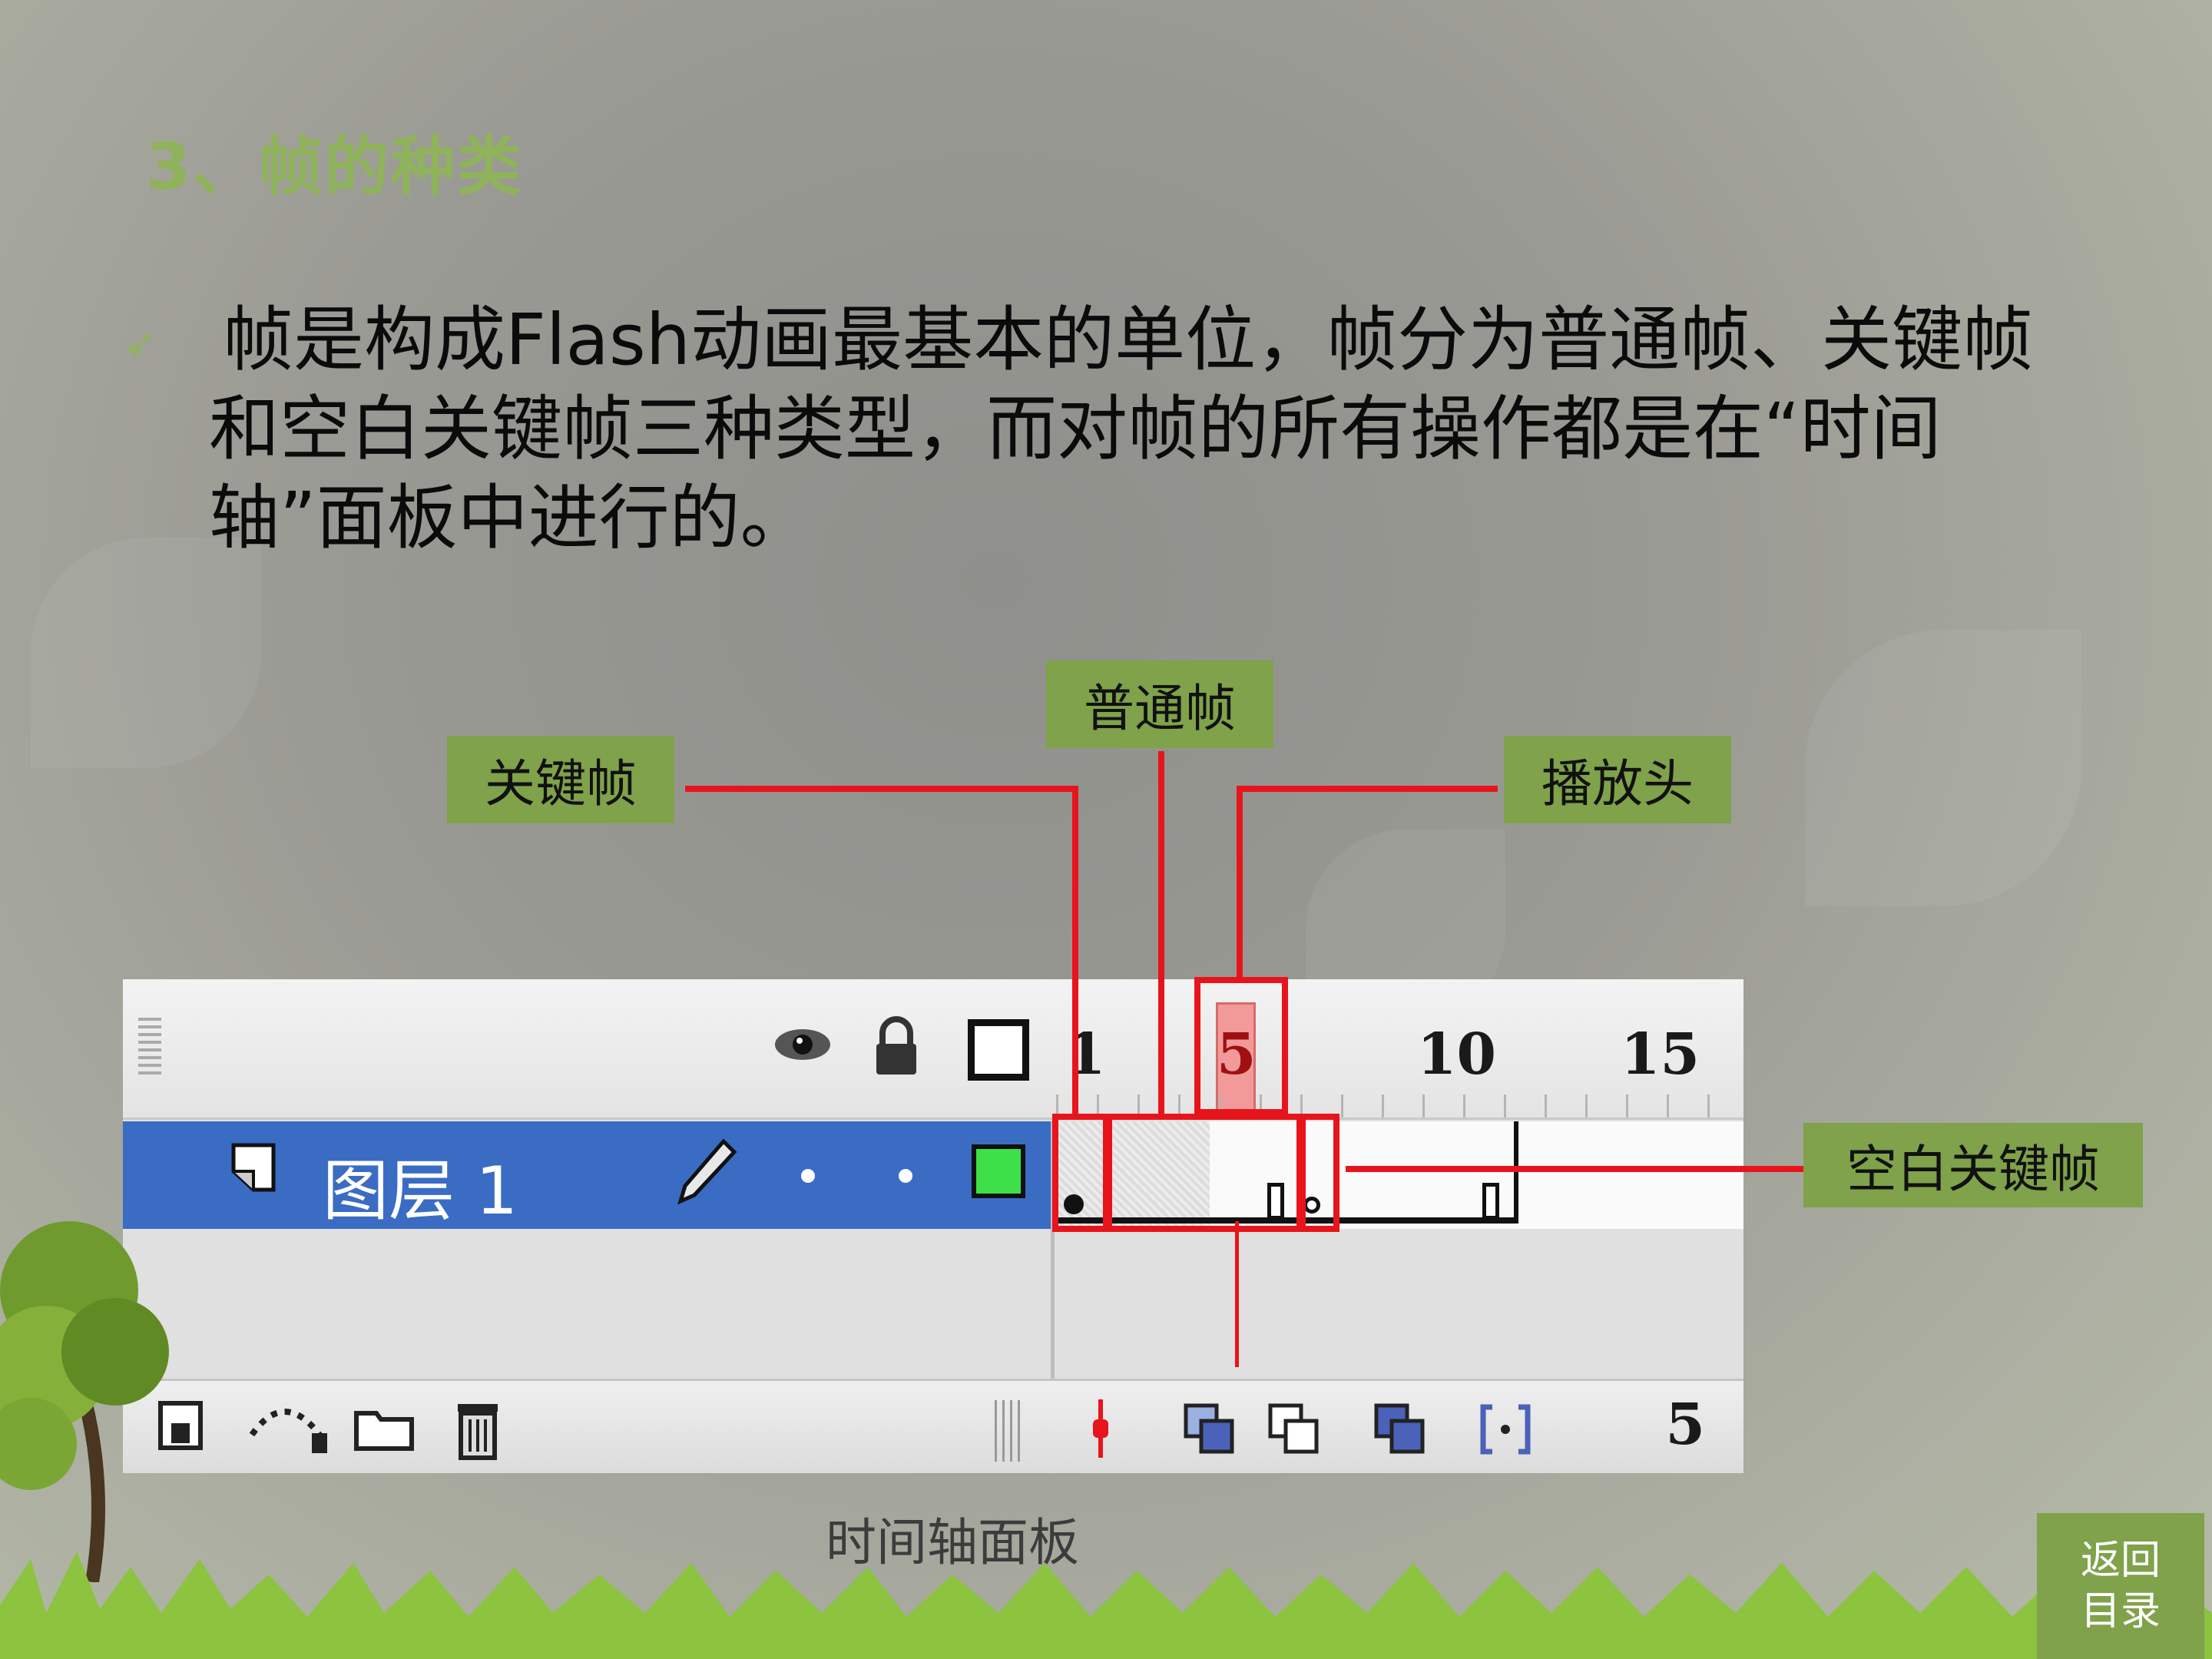  I want to click on grass-illustration, so click(1106, 1605).